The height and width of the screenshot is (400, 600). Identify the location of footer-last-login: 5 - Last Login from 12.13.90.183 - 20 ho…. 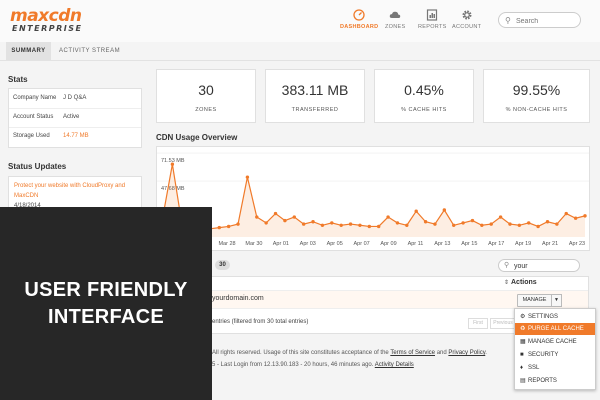
(313, 365).